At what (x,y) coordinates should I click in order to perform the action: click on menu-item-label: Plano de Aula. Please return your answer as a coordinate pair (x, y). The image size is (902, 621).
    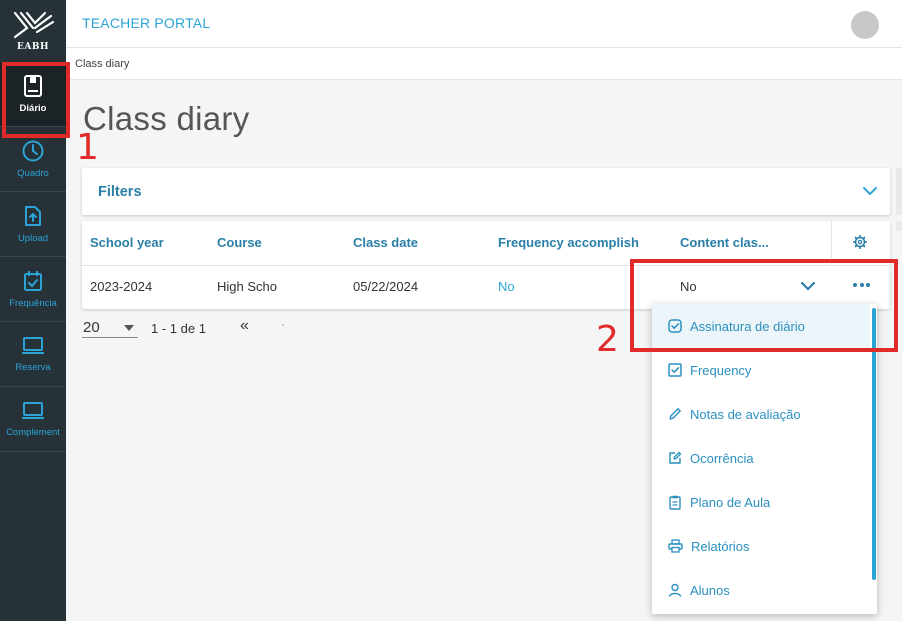
    Looking at the image, I should click on (730, 502).